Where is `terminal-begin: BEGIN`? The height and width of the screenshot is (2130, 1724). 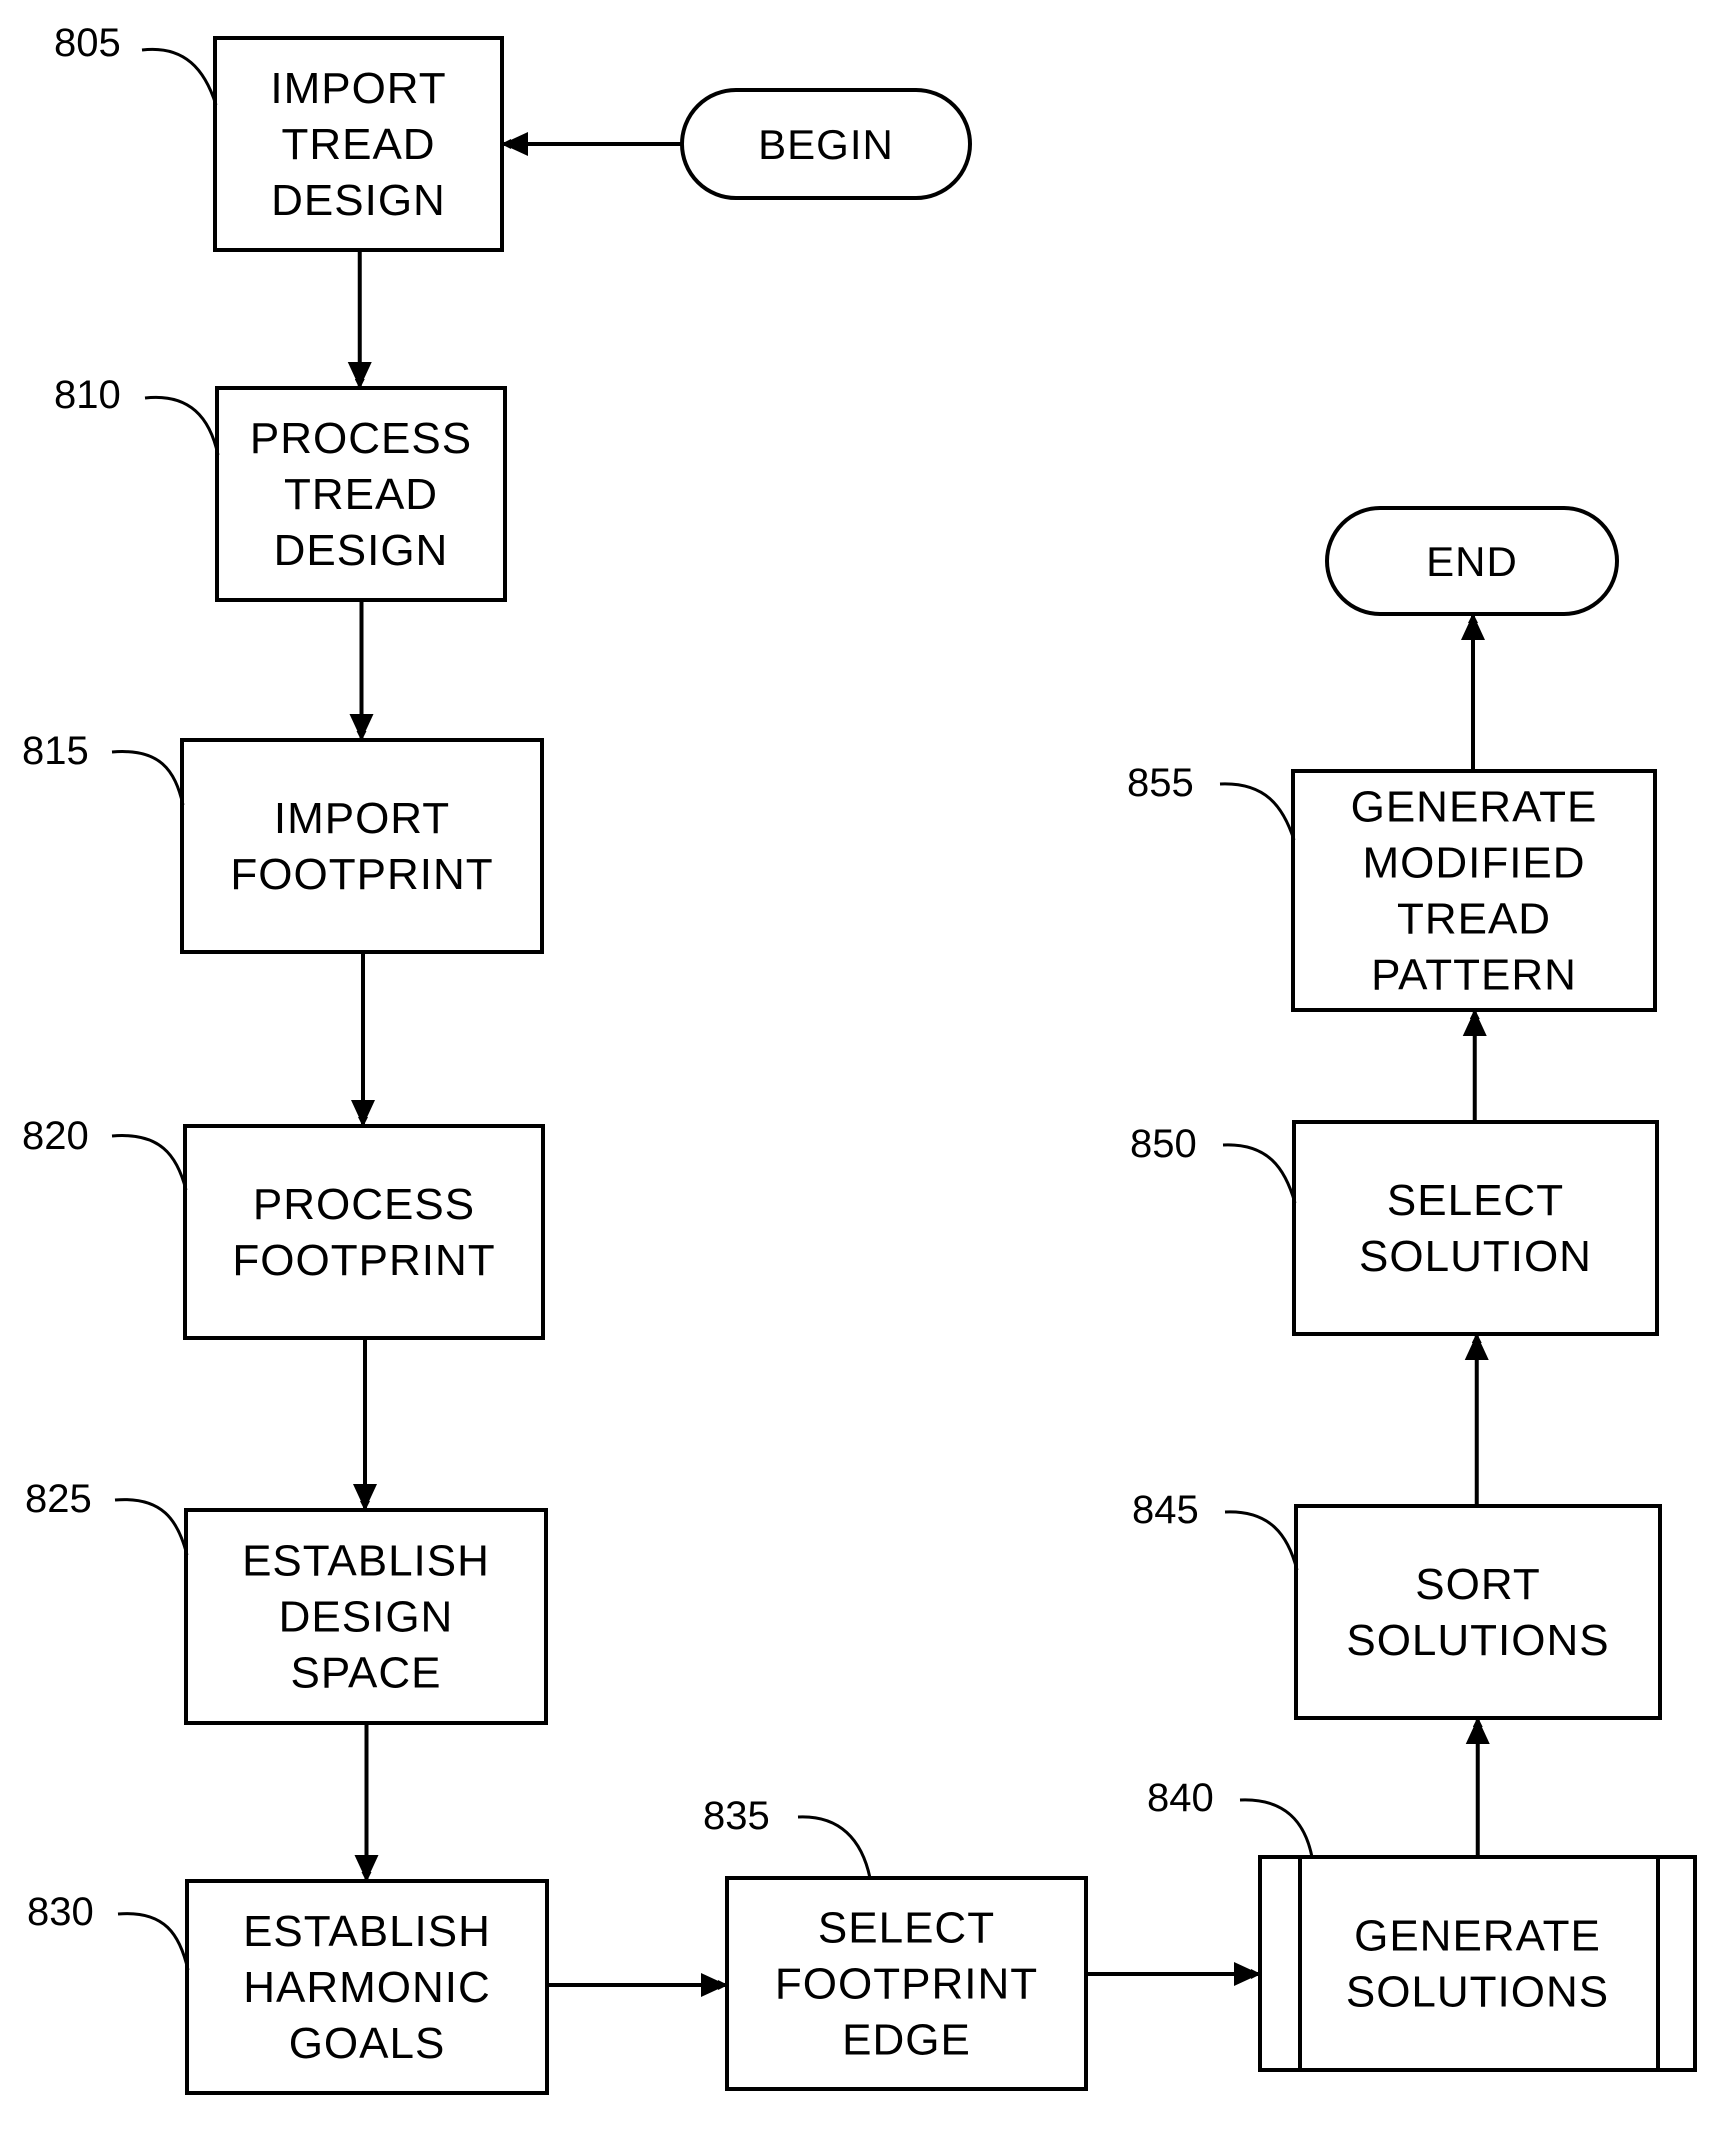
terminal-begin: BEGIN is located at coordinates (826, 144).